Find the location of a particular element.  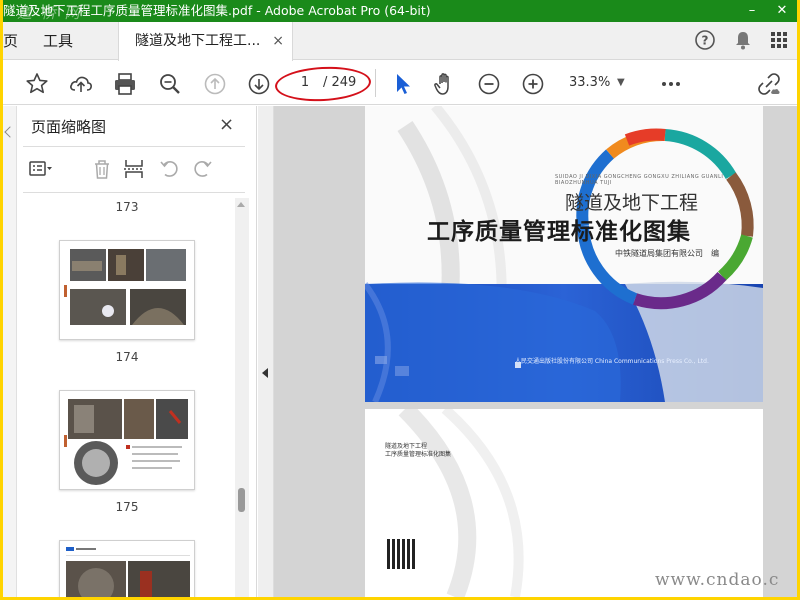

thumbnails-scrollbar is located at coordinates (242, 397).